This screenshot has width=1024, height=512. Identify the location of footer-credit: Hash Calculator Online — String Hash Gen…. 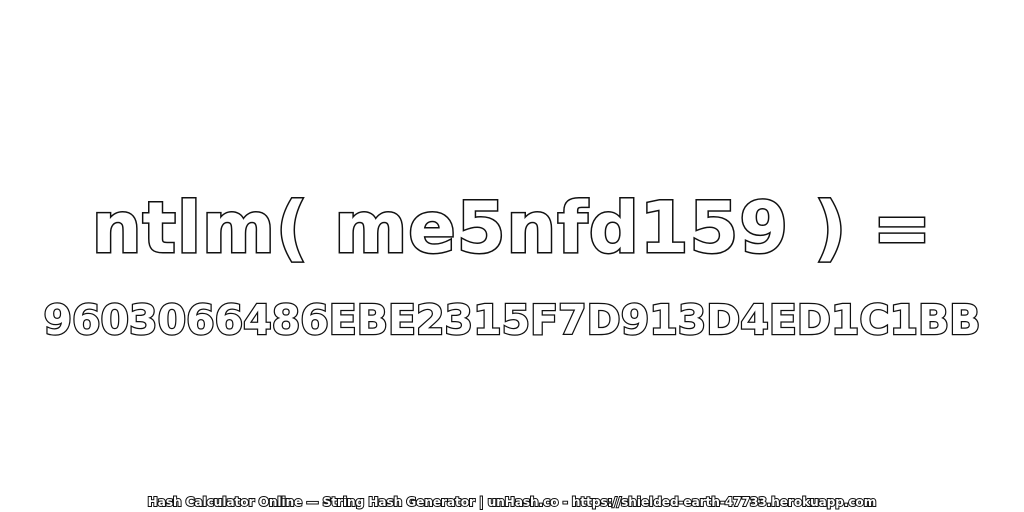
(512, 502).